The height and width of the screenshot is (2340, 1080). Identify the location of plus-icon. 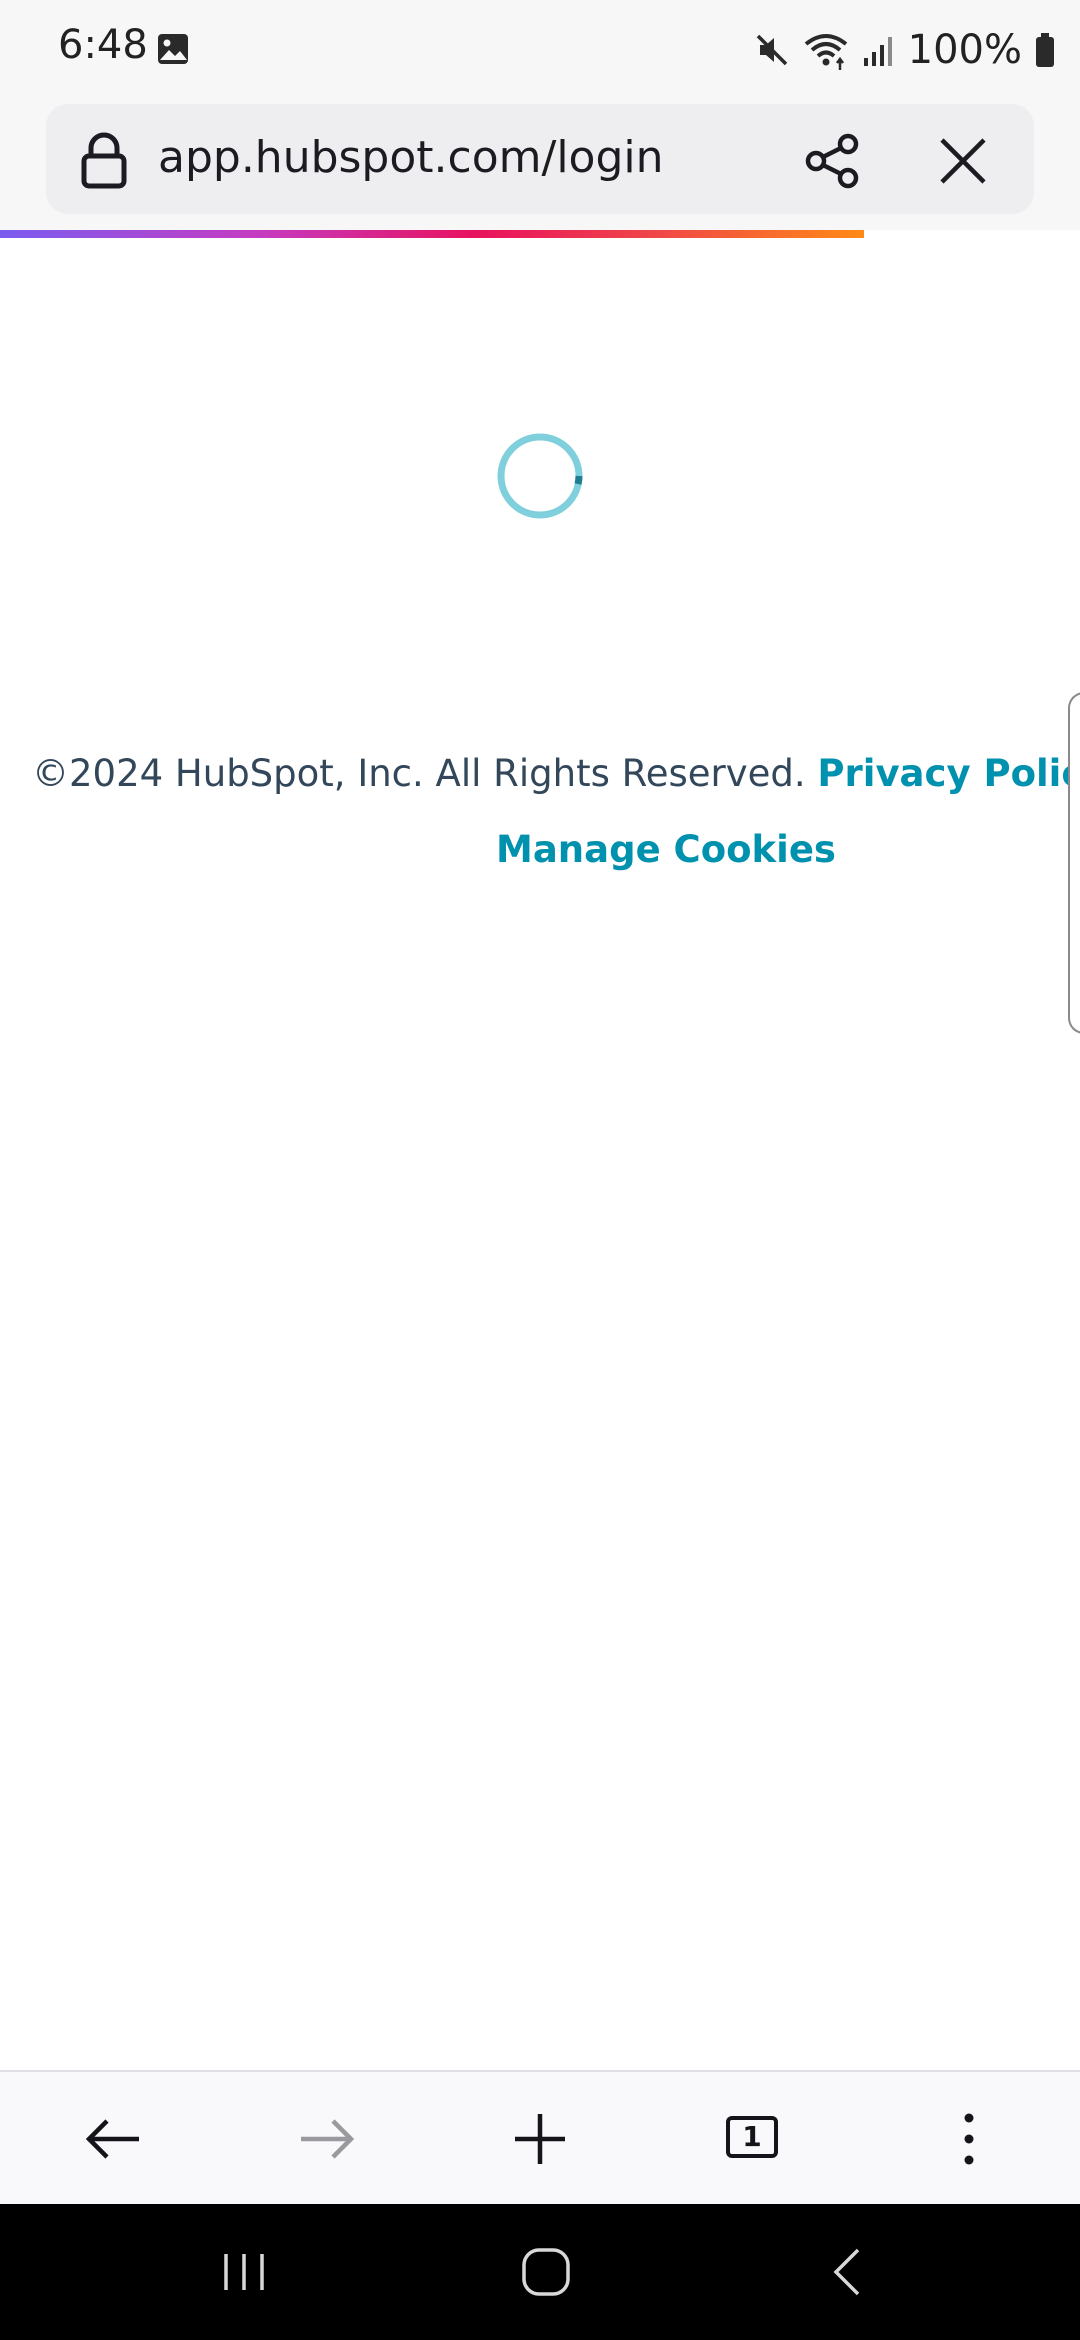
(540, 2139).